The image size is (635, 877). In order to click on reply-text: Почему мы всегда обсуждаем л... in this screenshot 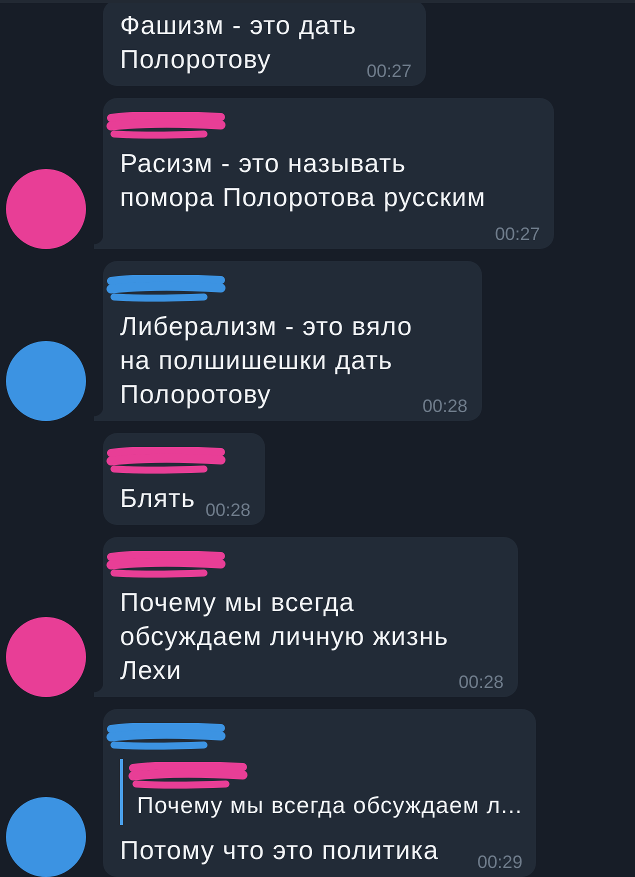, I will do `click(329, 805)`.